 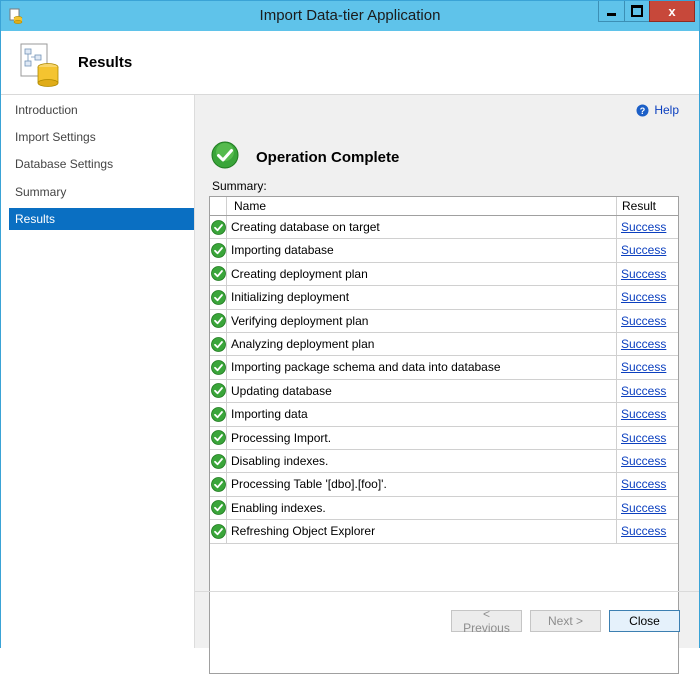 What do you see at coordinates (350, 16) in the screenshot?
I see `title-bar: Import Data-tier Application x` at bounding box center [350, 16].